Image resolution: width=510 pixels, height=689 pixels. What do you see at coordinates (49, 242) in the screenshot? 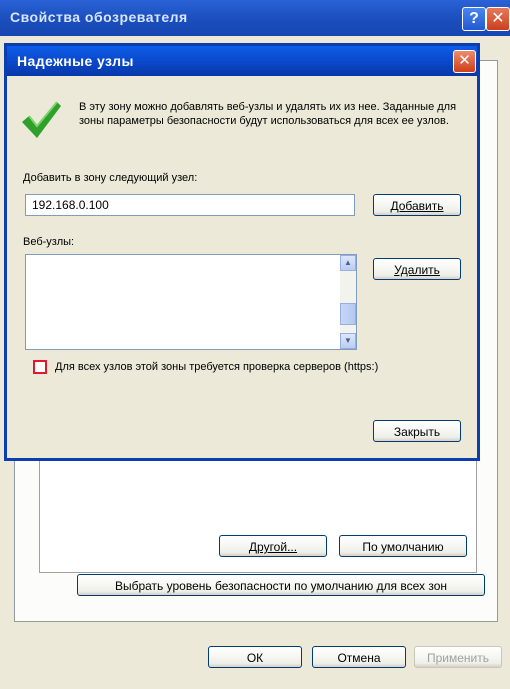
I see `sites-list-label: Веб-узлы:` at bounding box center [49, 242].